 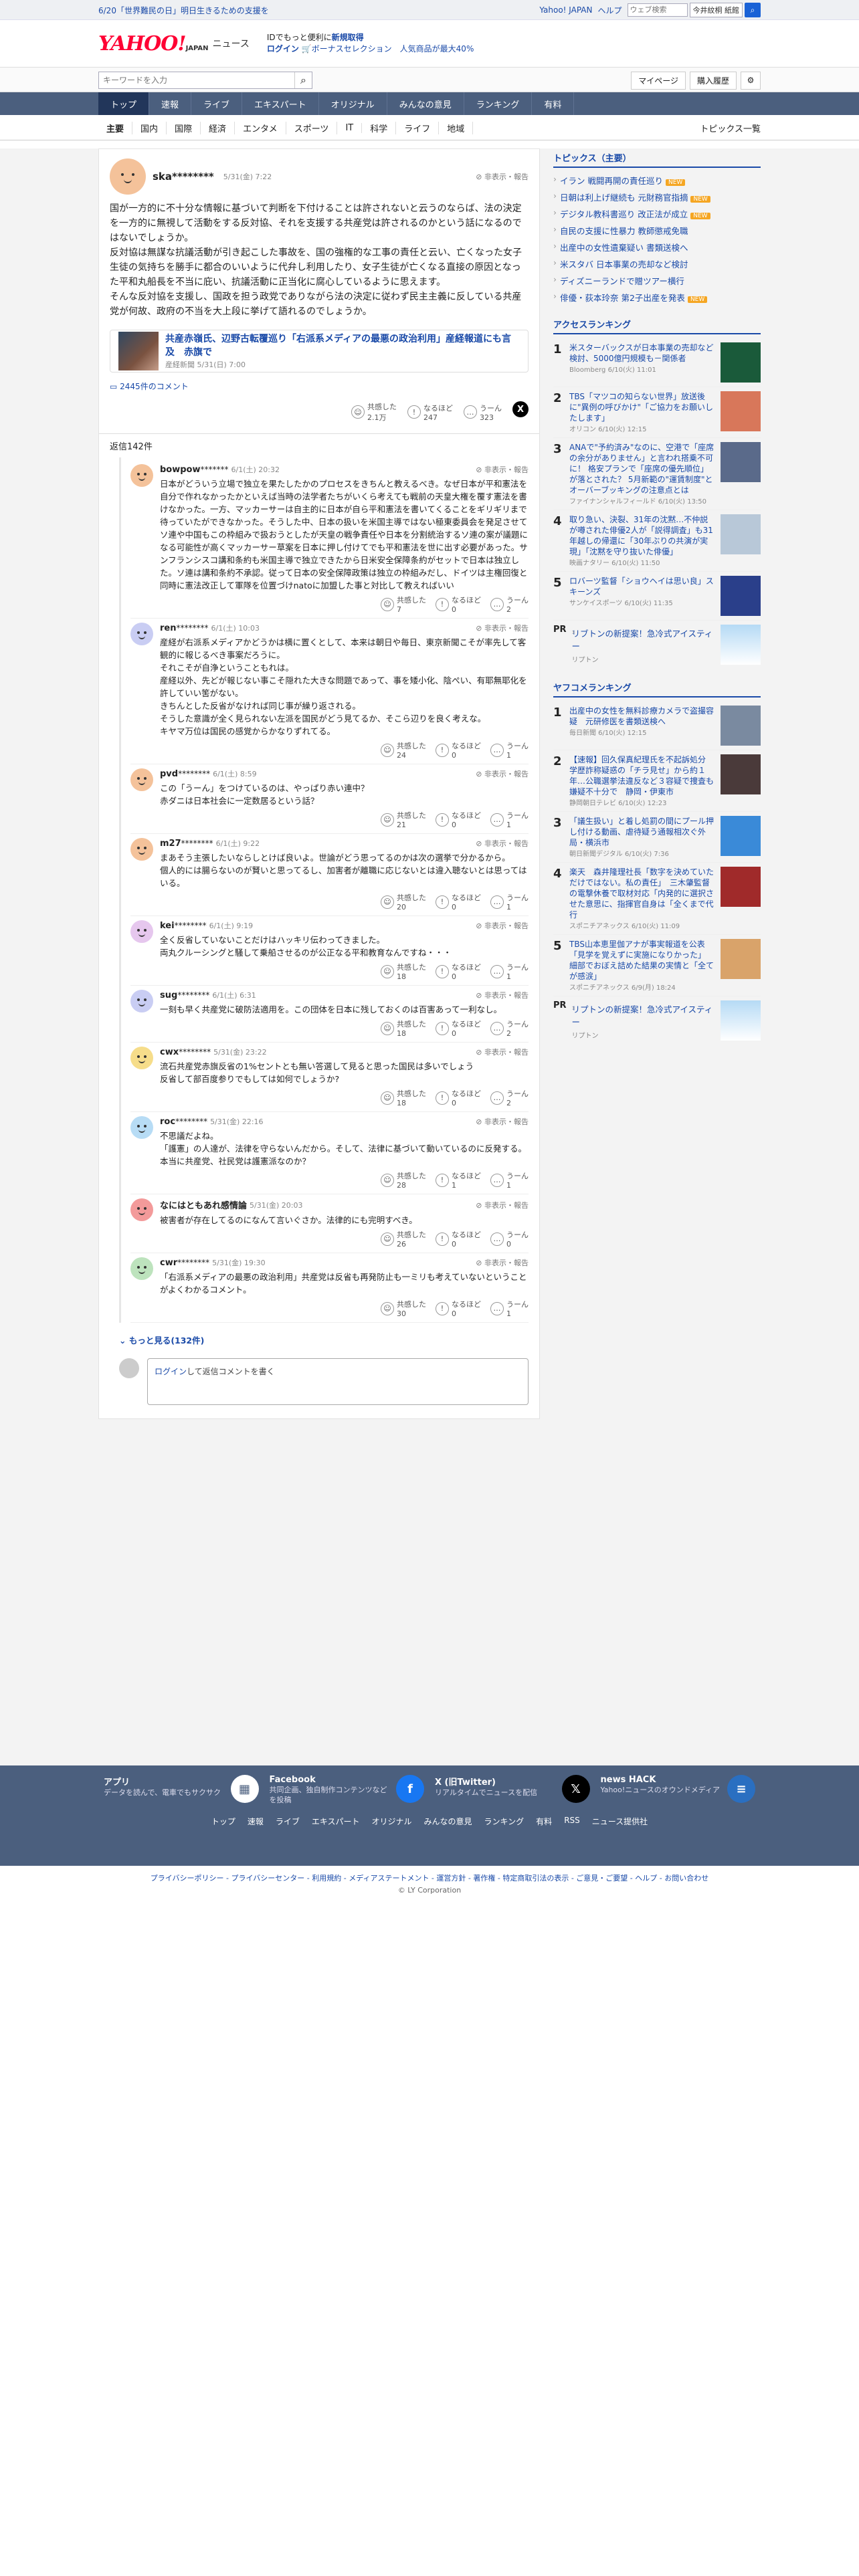 What do you see at coordinates (280, 103) in the screenshot?
I see `tab-3: エキスパート` at bounding box center [280, 103].